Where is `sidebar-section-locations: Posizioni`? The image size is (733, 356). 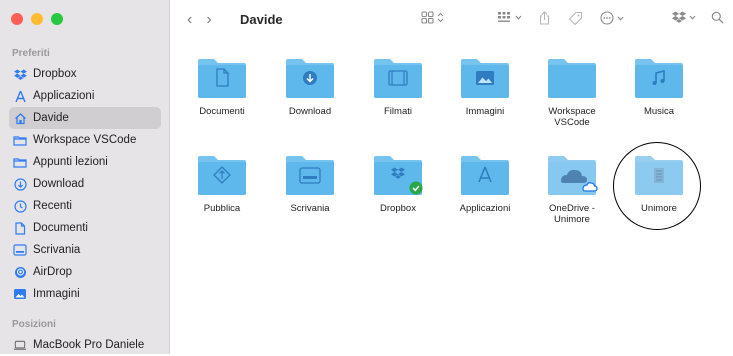 sidebar-section-locations: Posizioni is located at coordinates (34, 324).